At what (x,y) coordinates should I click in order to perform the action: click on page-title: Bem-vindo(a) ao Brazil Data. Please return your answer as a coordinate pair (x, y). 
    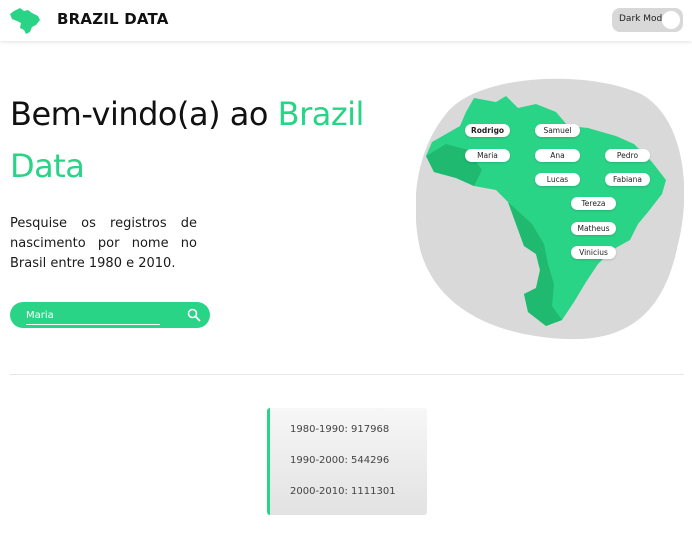
    Looking at the image, I should click on (210, 140).